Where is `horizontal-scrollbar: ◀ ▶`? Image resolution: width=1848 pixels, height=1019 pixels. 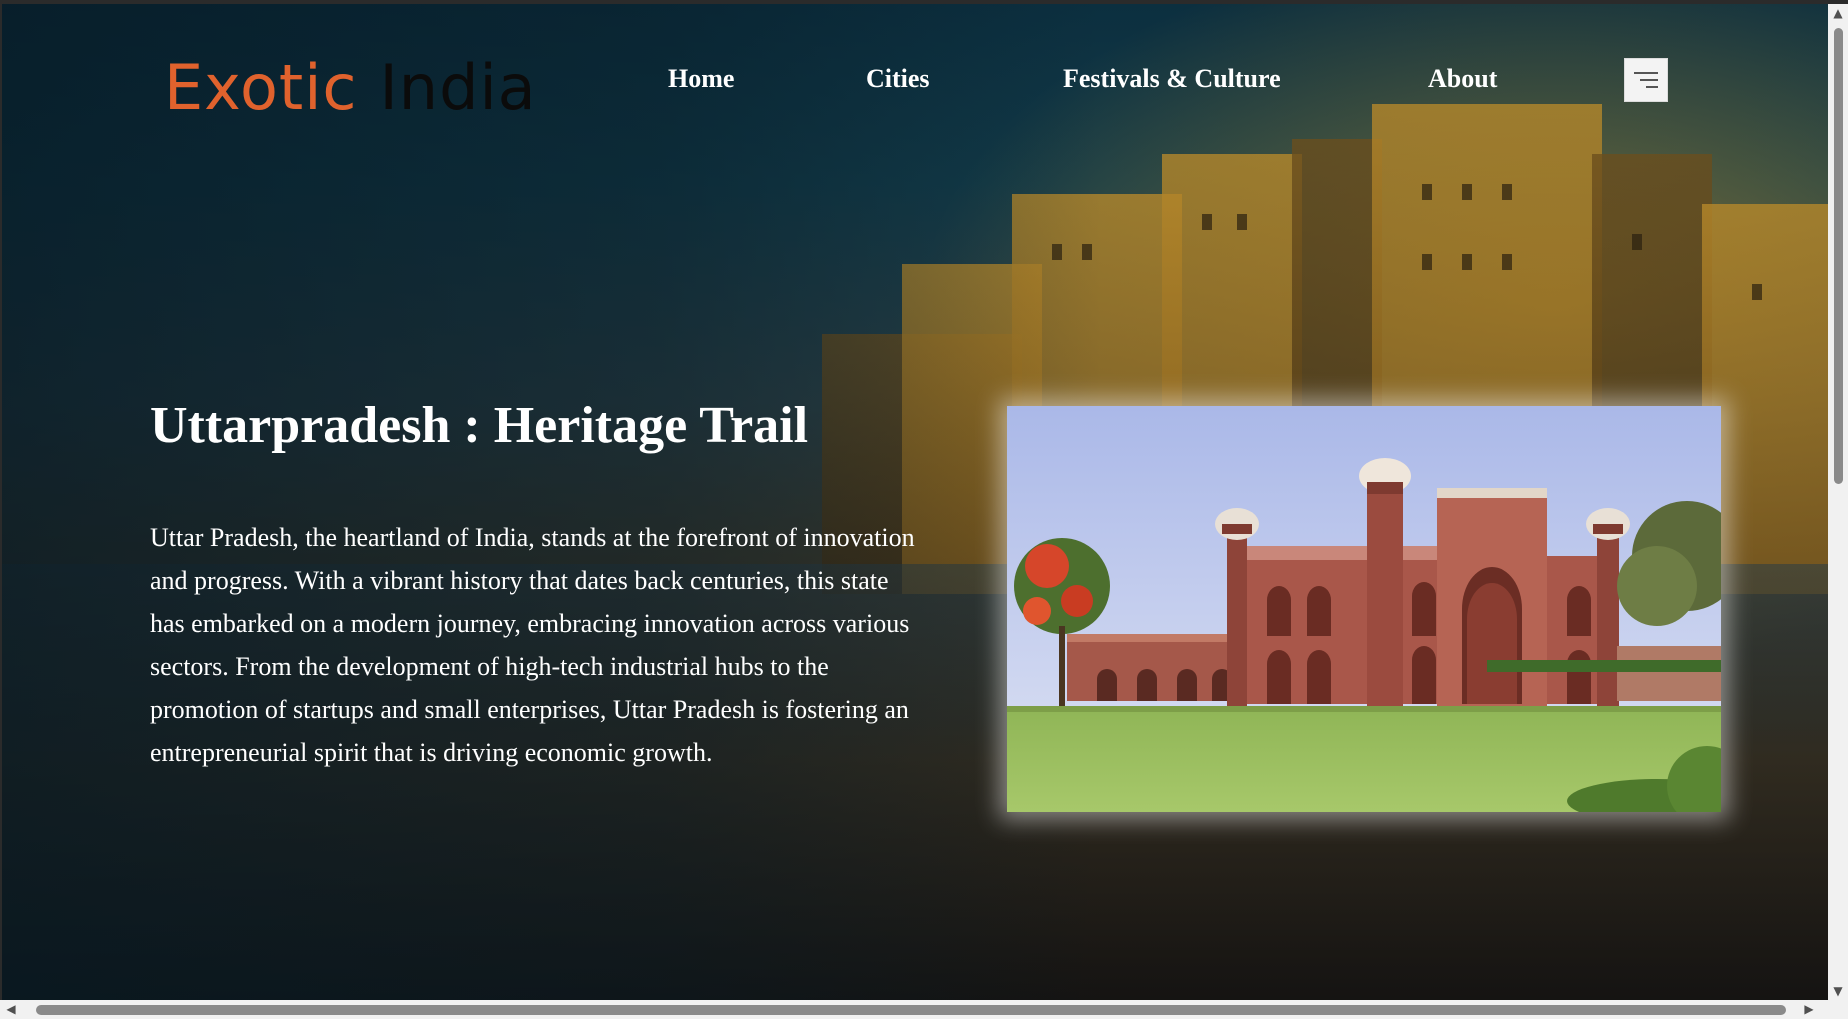 horizontal-scrollbar: ◀ ▶ is located at coordinates (924, 1009).